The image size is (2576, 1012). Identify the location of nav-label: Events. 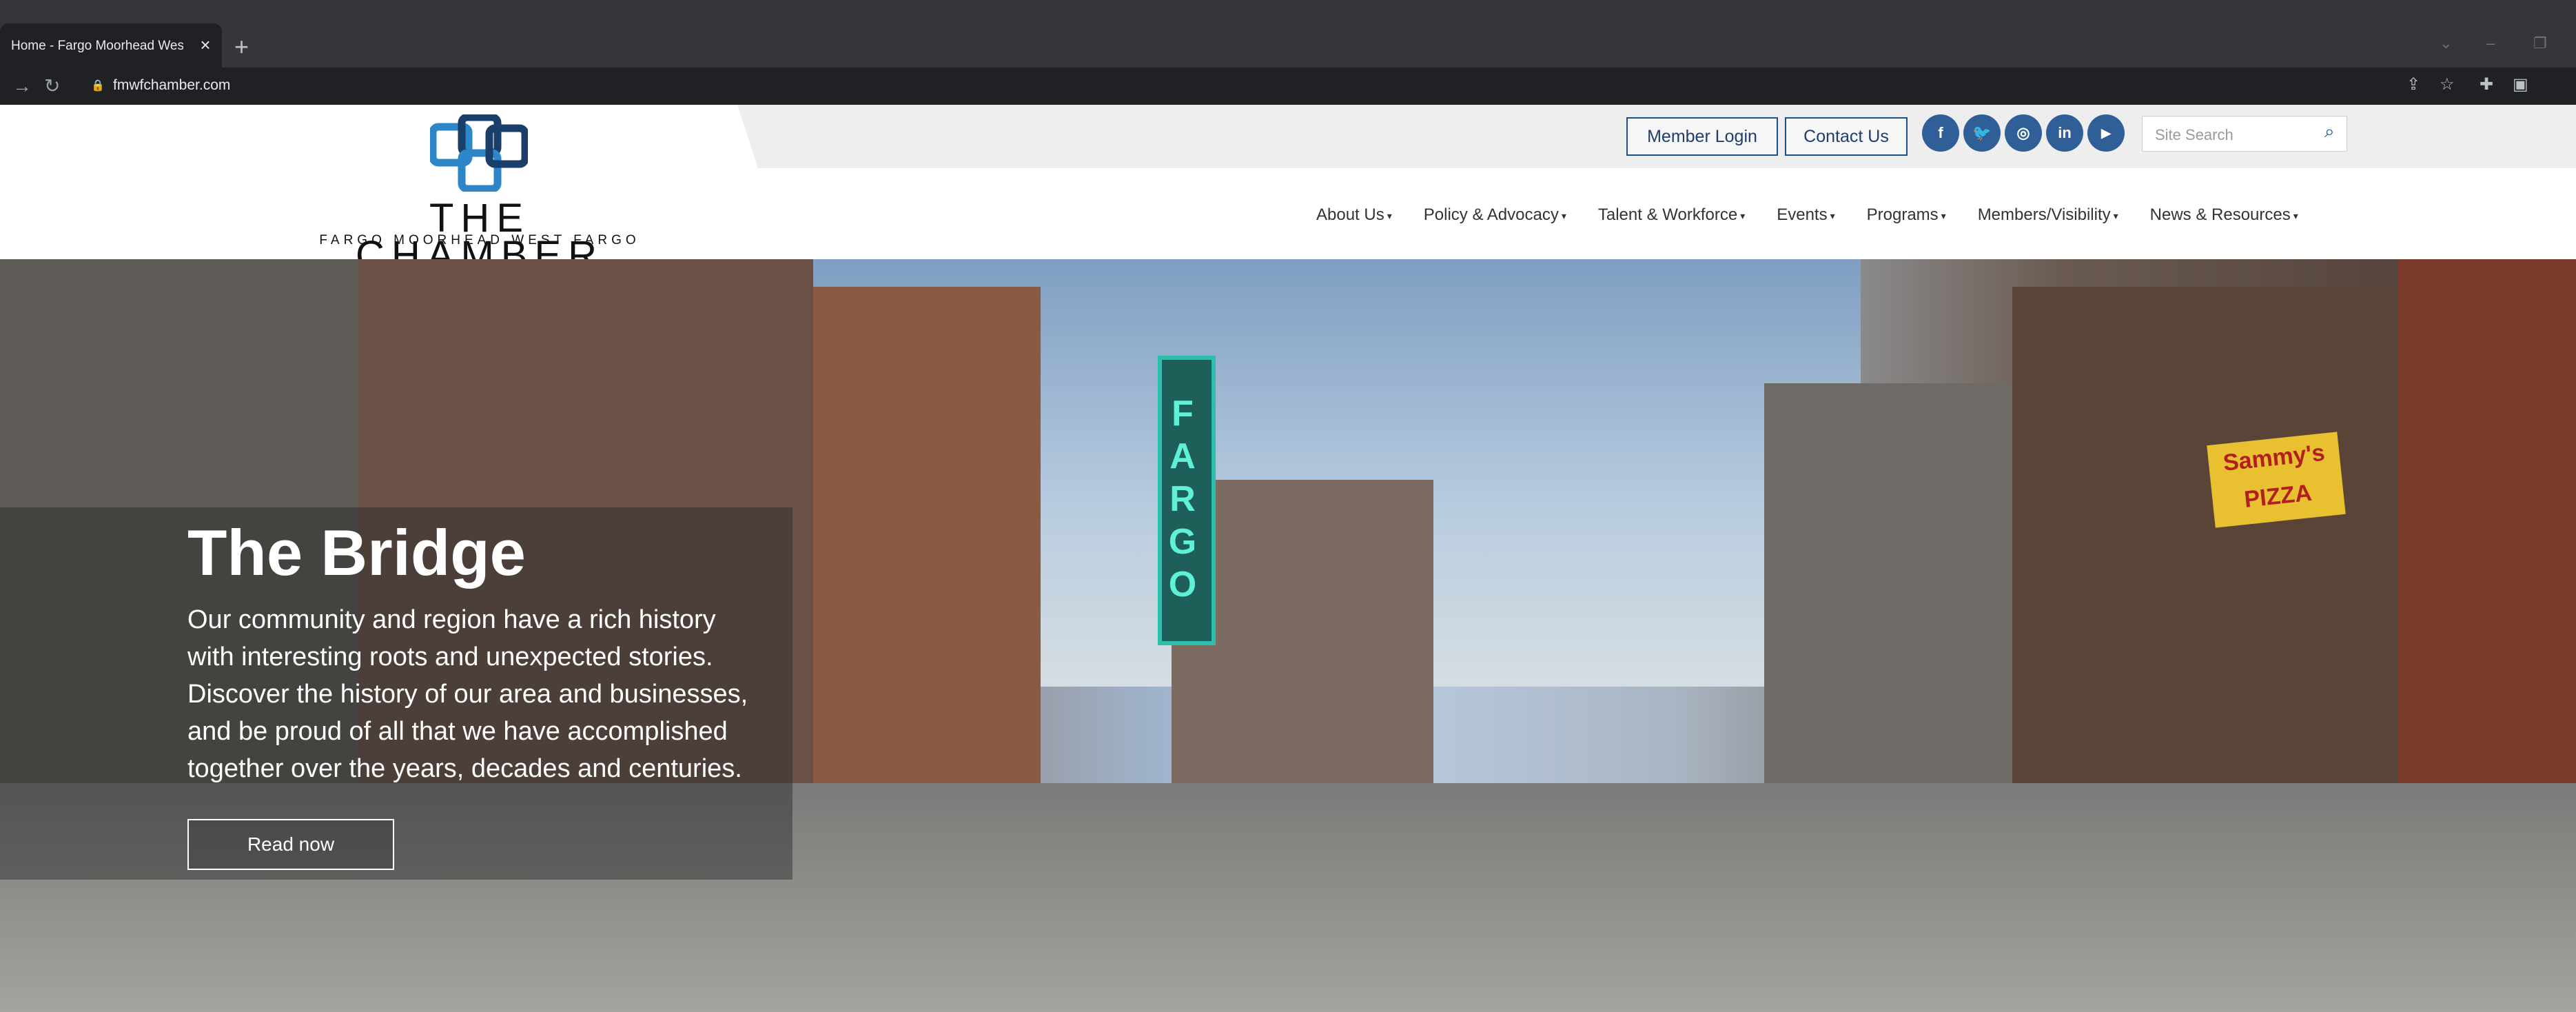
(1802, 214).